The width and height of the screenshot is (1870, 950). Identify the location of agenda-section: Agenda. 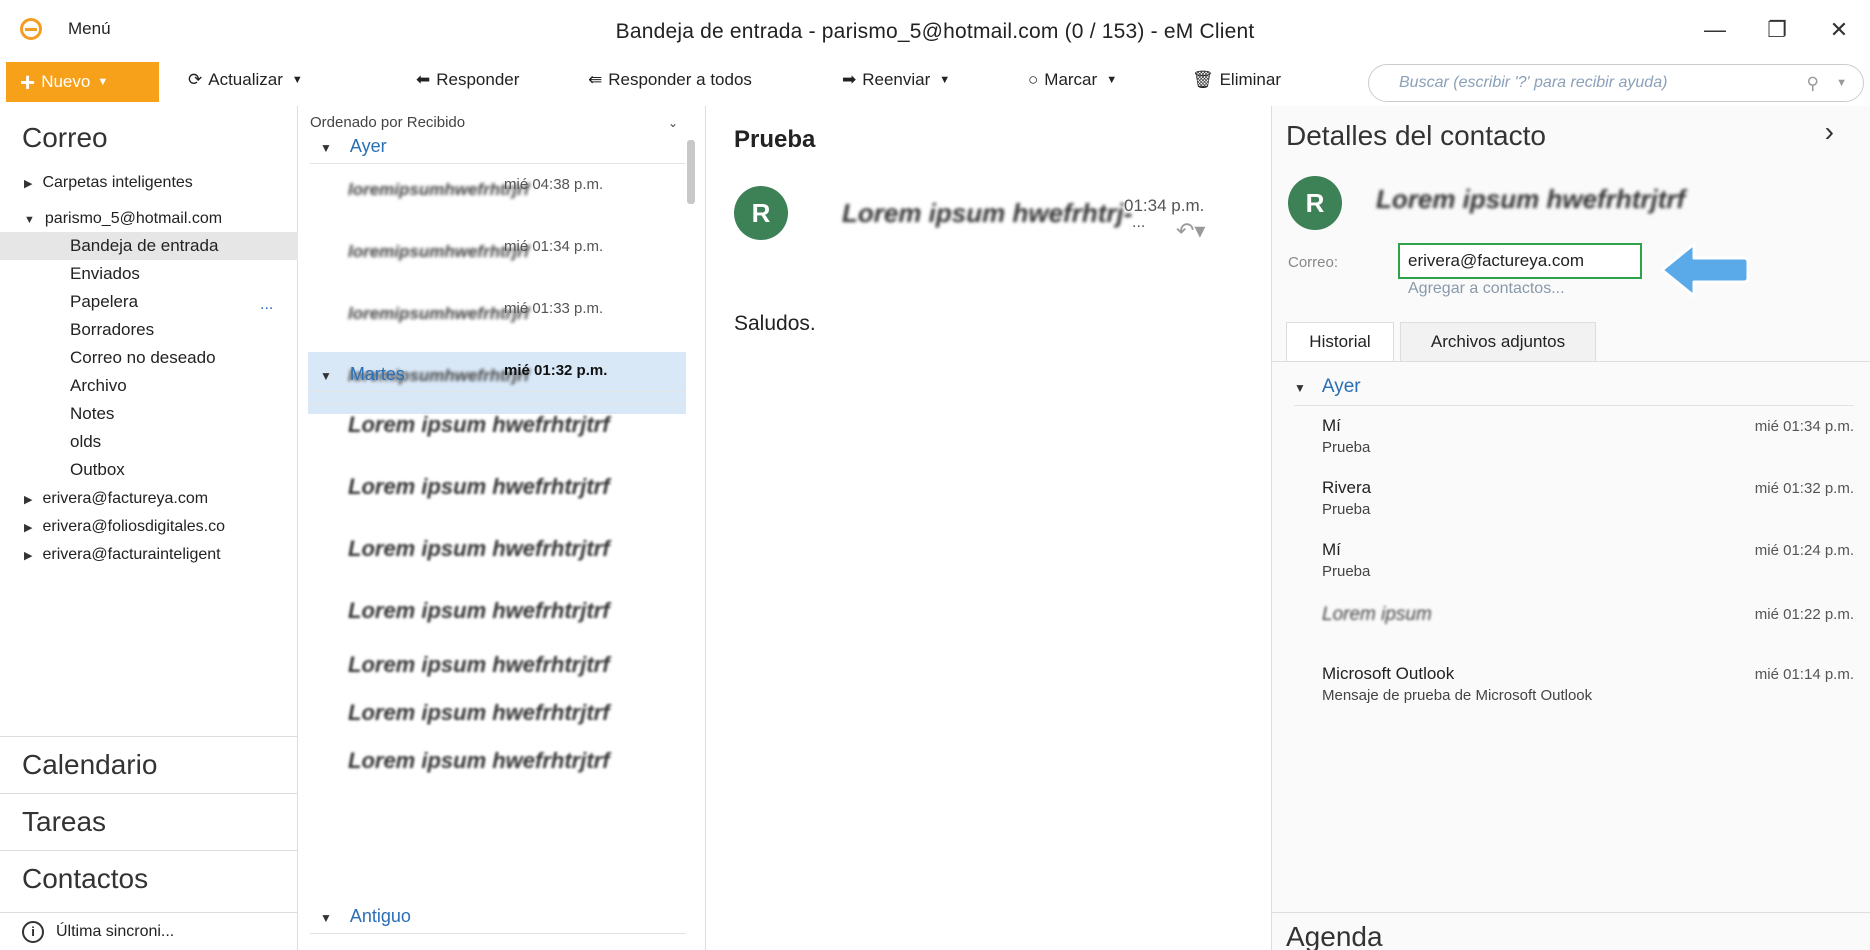
(1571, 931).